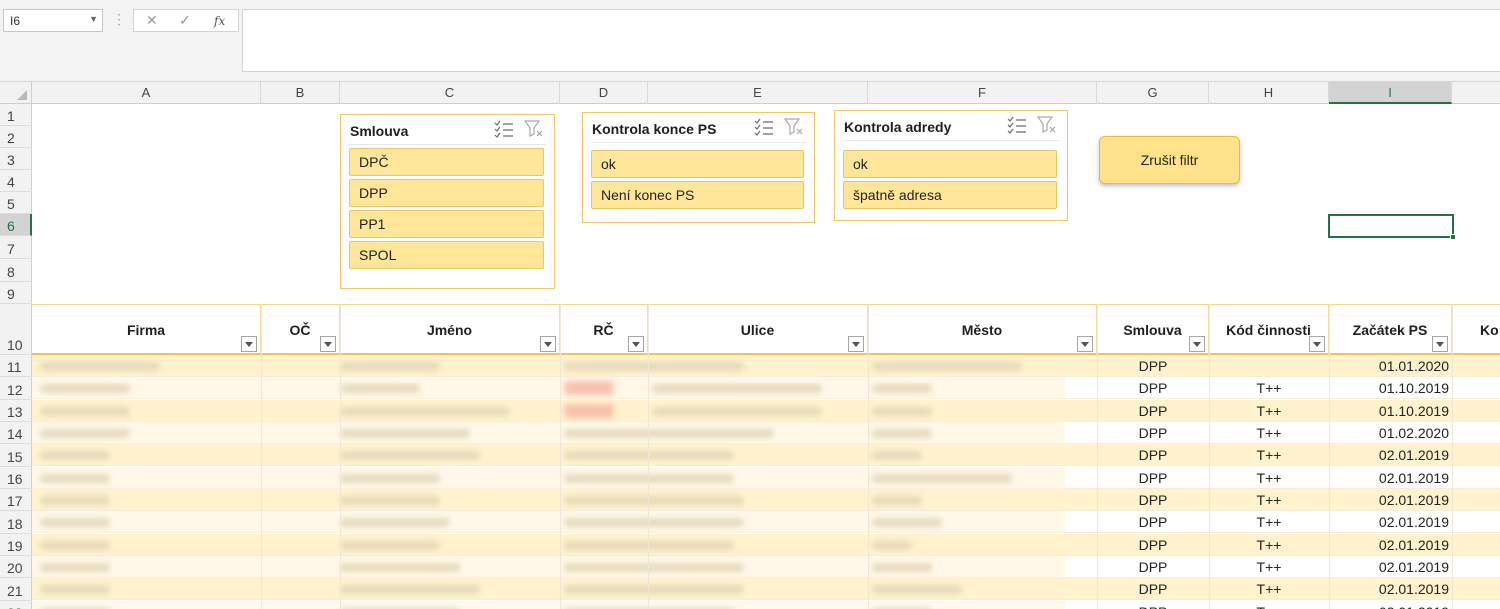 The image size is (1500, 609). What do you see at coordinates (766, 366) in the screenshot?
I see `table-row: DPP 01.01.2020` at bounding box center [766, 366].